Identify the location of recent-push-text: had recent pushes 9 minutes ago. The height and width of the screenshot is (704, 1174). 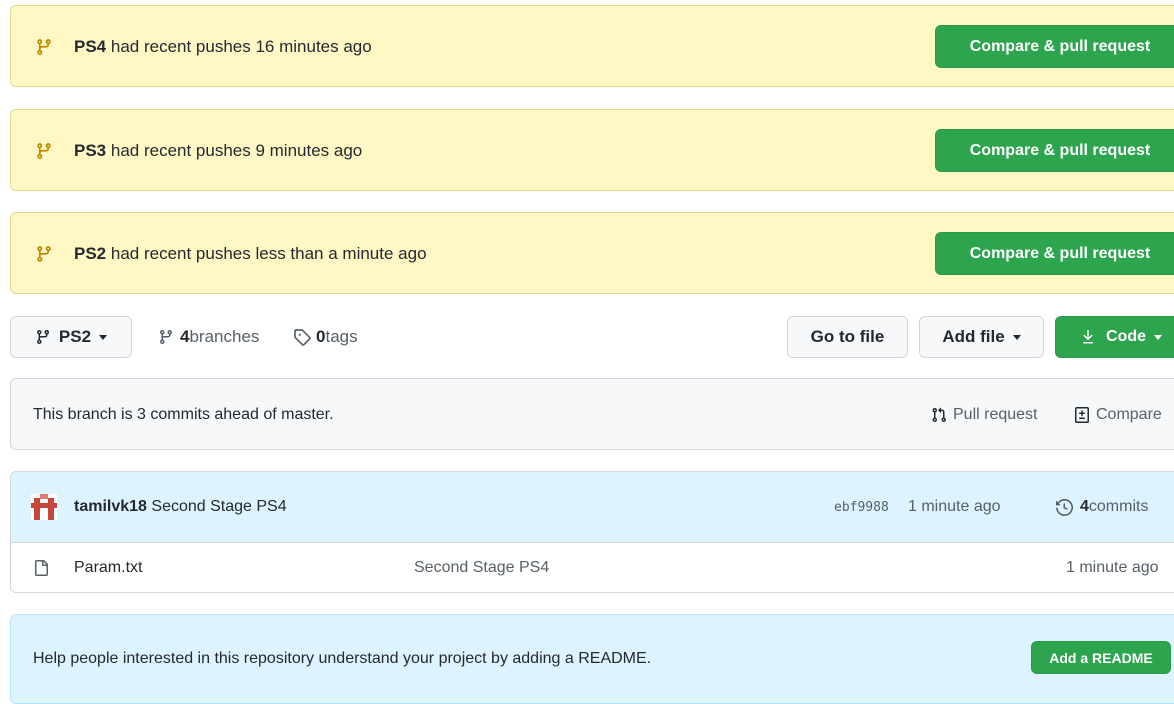
(234, 150).